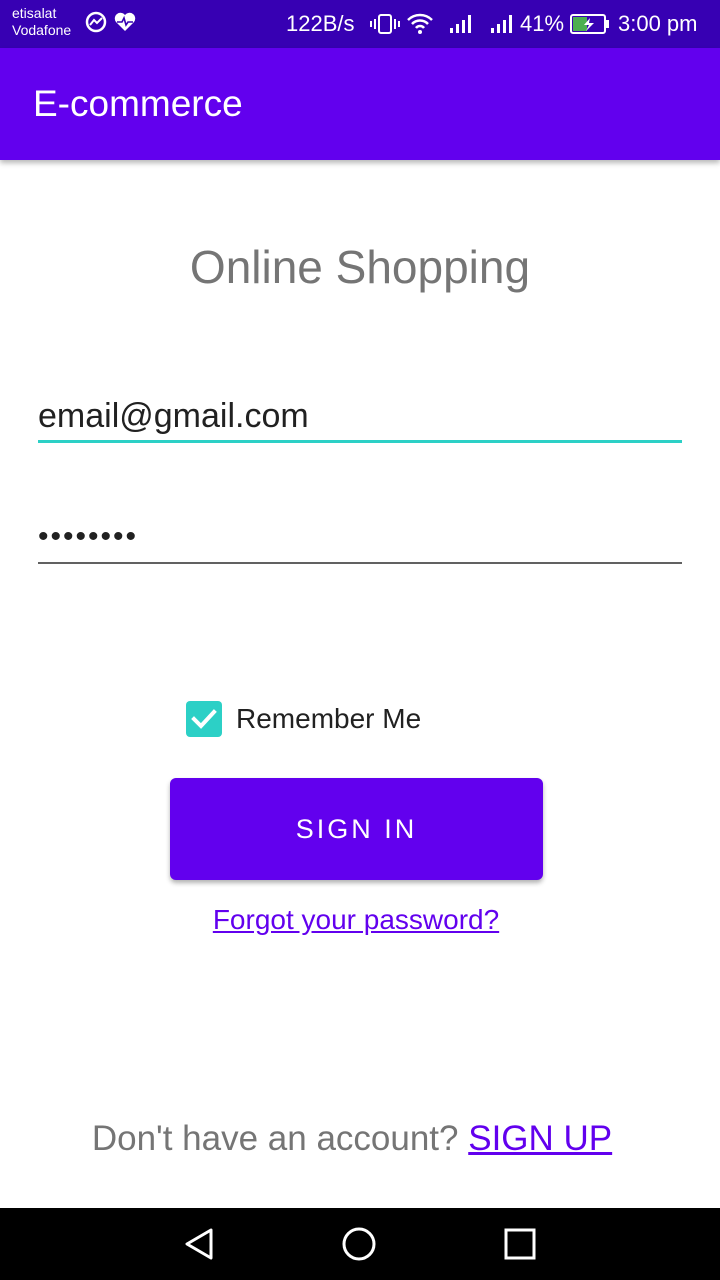 The width and height of the screenshot is (720, 1280). What do you see at coordinates (360, 267) in the screenshot?
I see `page-heading: Online Shopping` at bounding box center [360, 267].